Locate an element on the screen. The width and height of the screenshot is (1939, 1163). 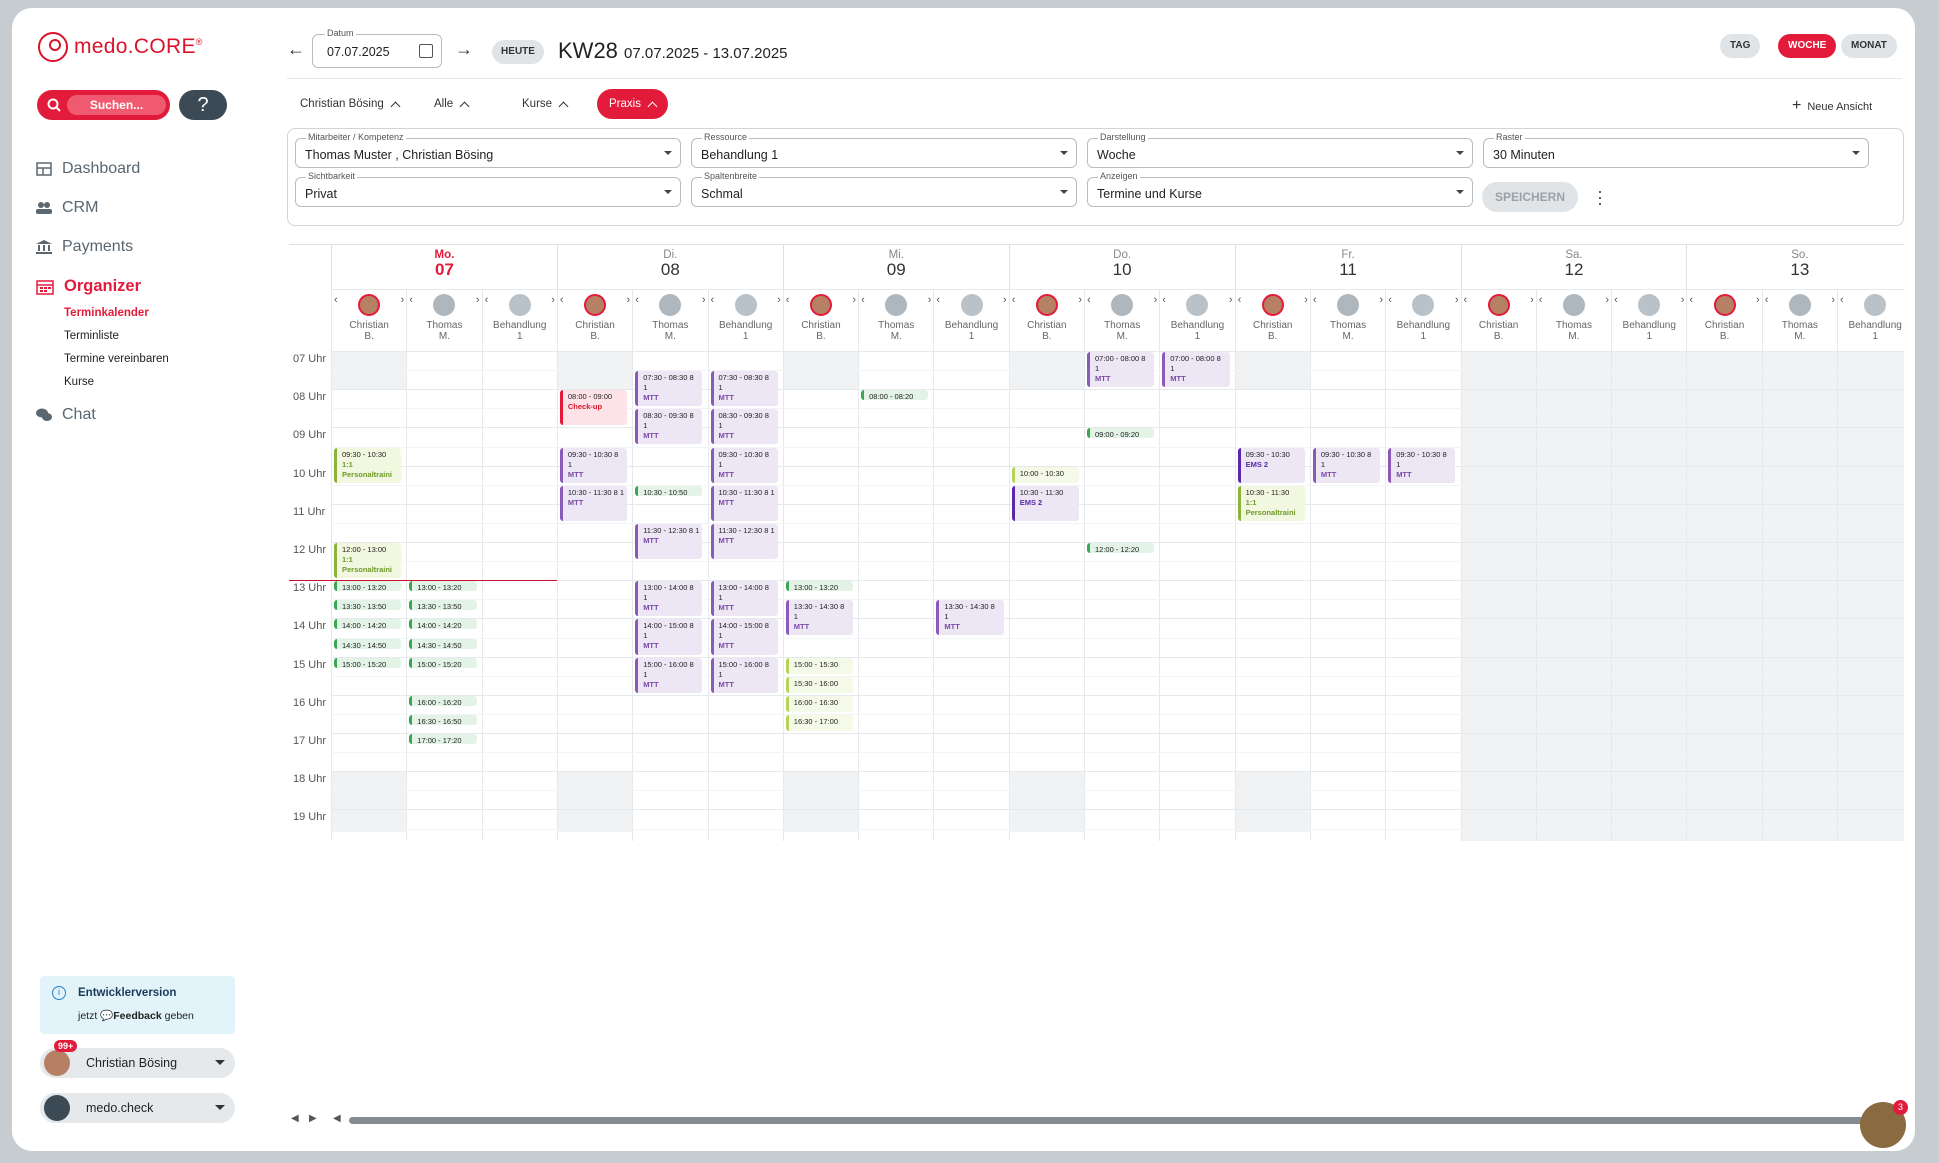
subnav-terminkalender: Terminkalender is located at coordinates (106, 313).